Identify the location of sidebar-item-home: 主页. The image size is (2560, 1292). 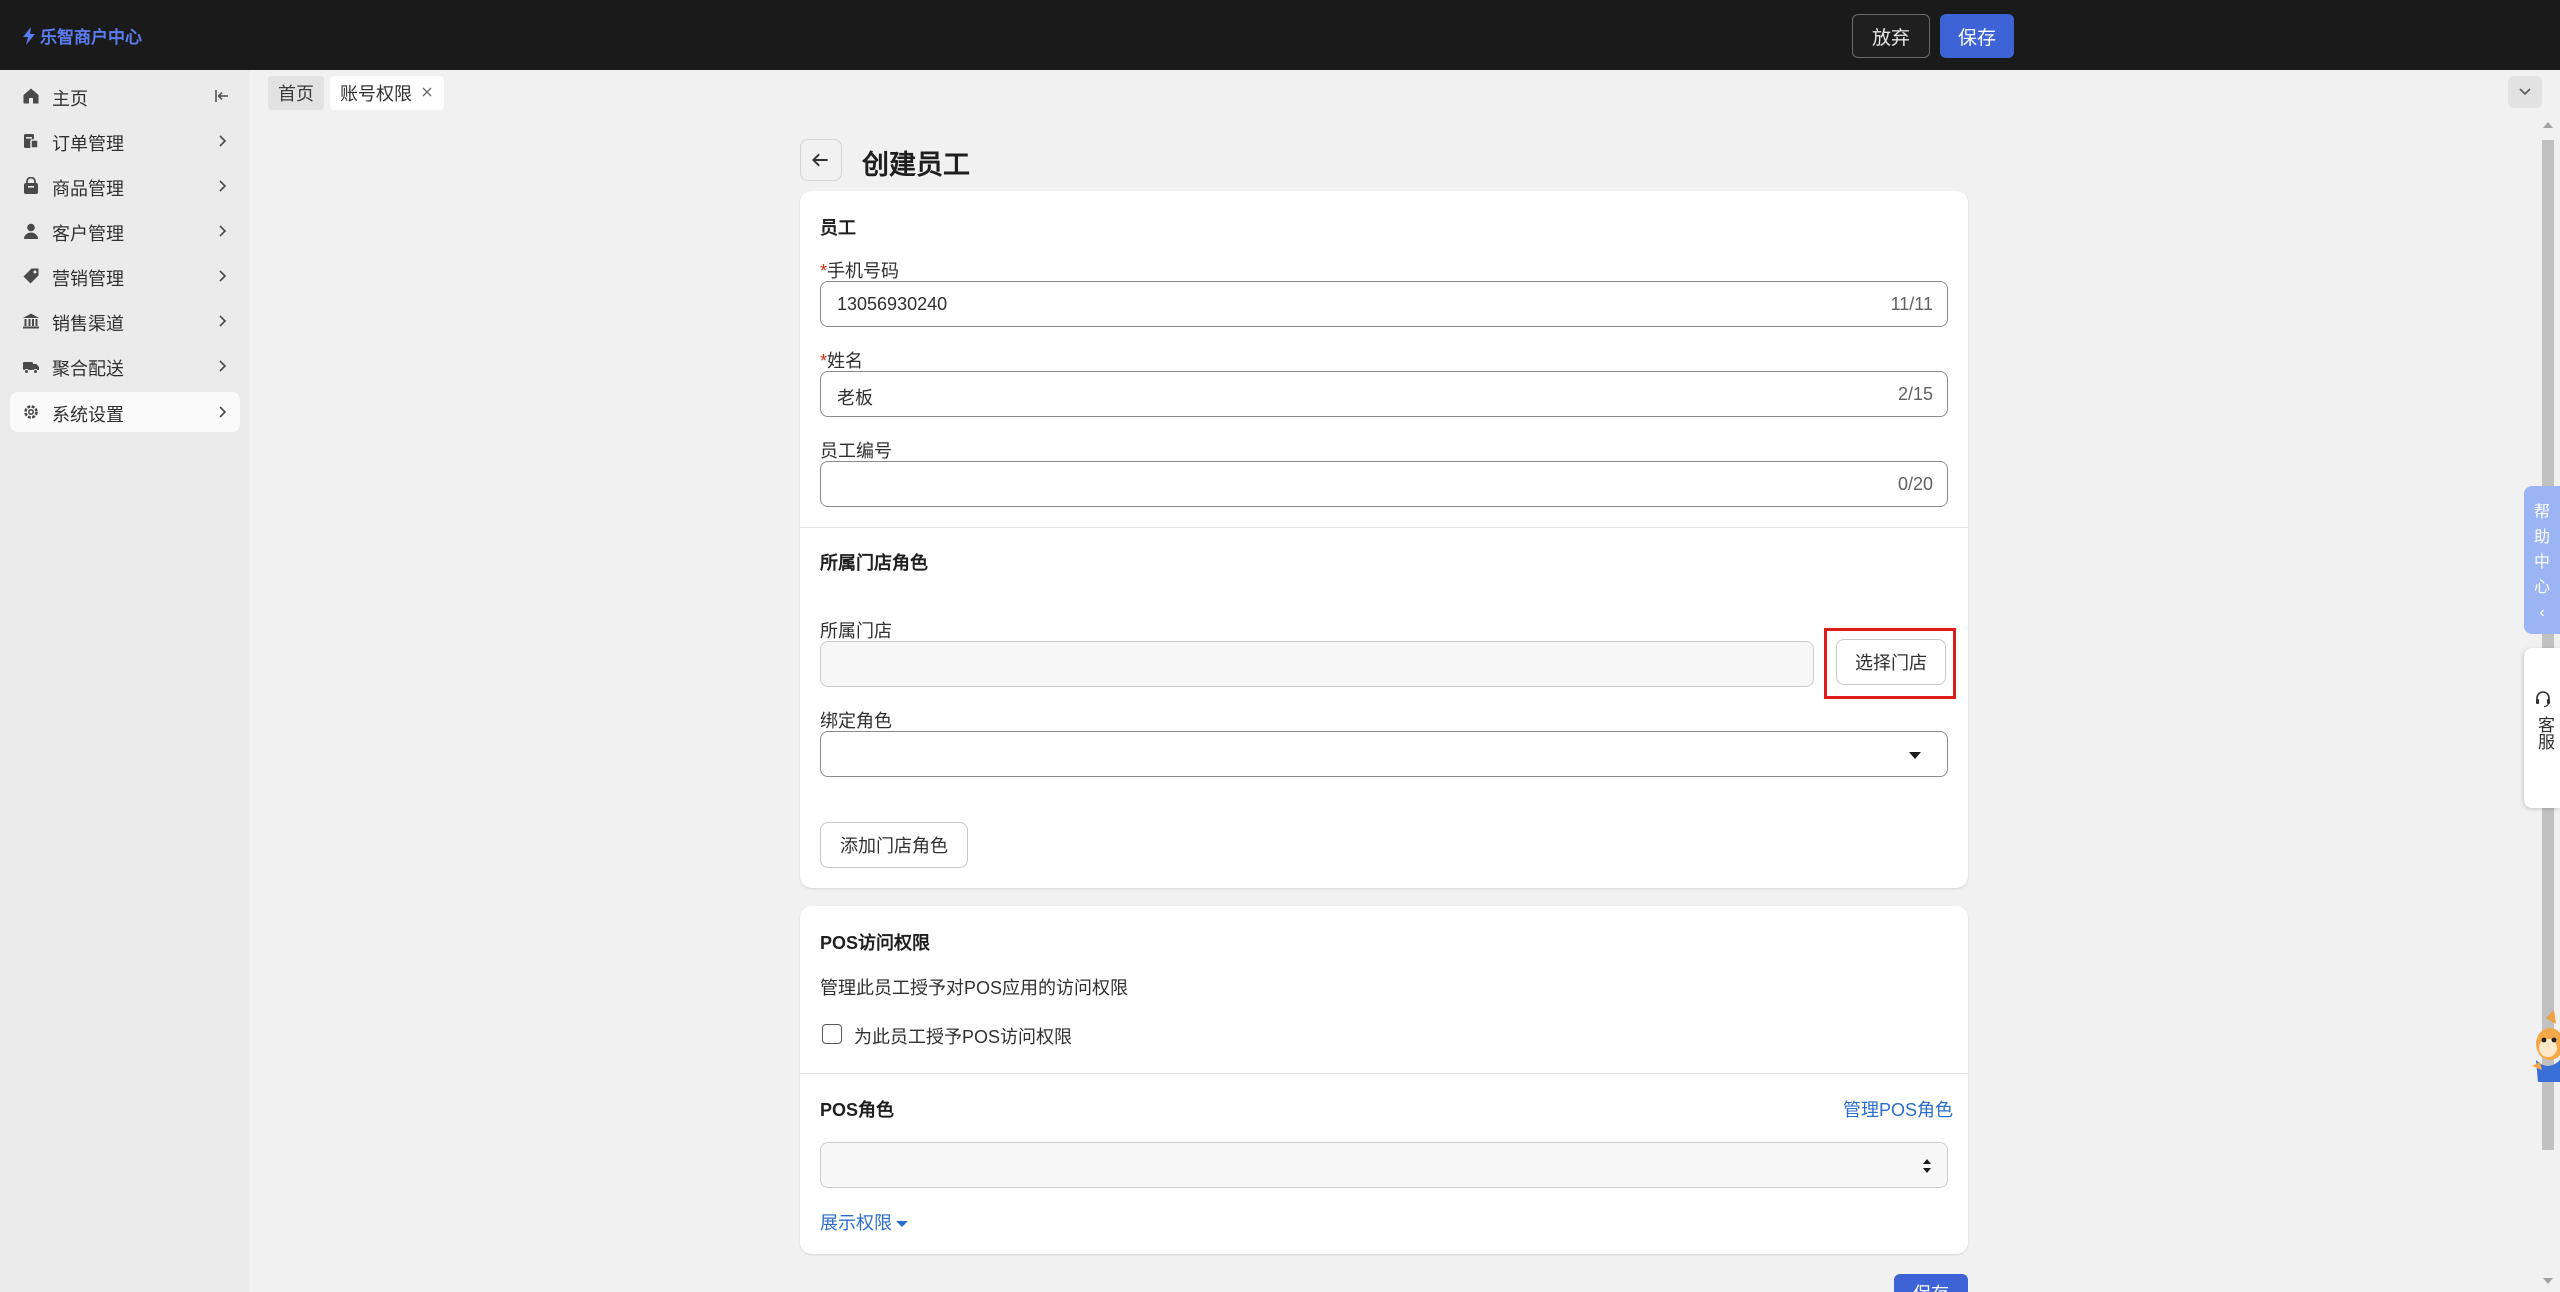
(125, 96).